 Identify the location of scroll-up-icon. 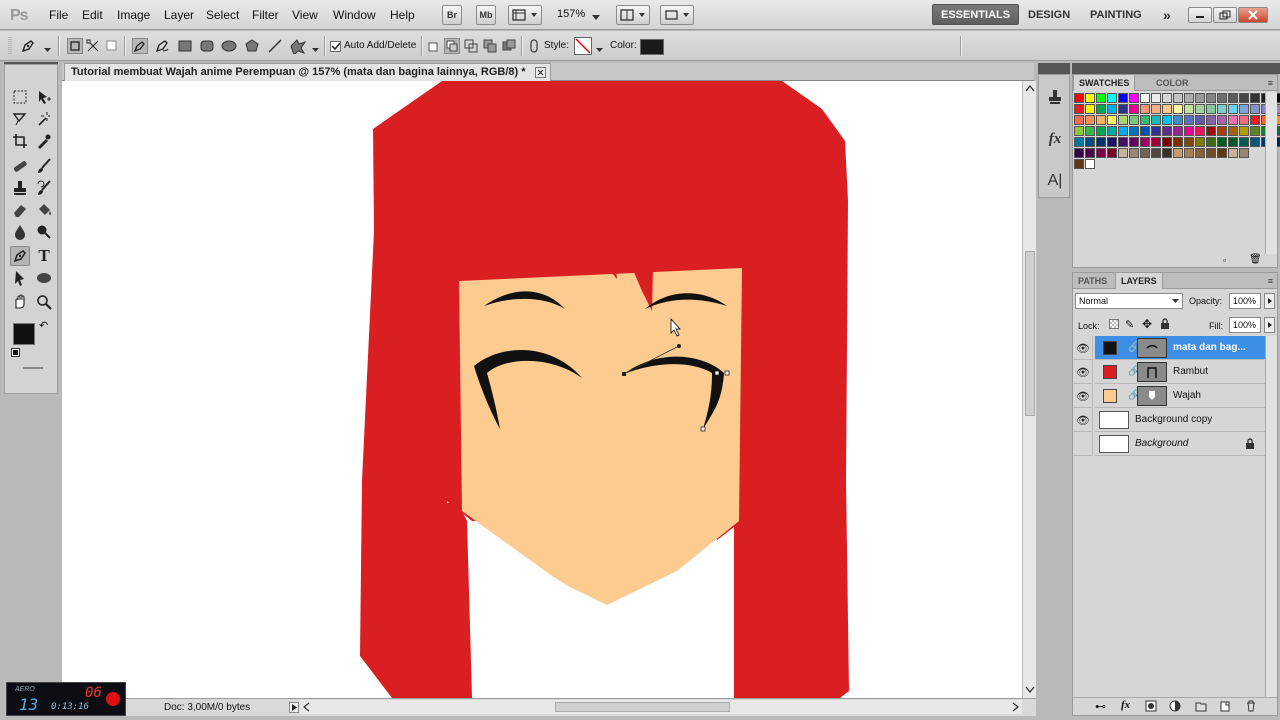
(1030, 89).